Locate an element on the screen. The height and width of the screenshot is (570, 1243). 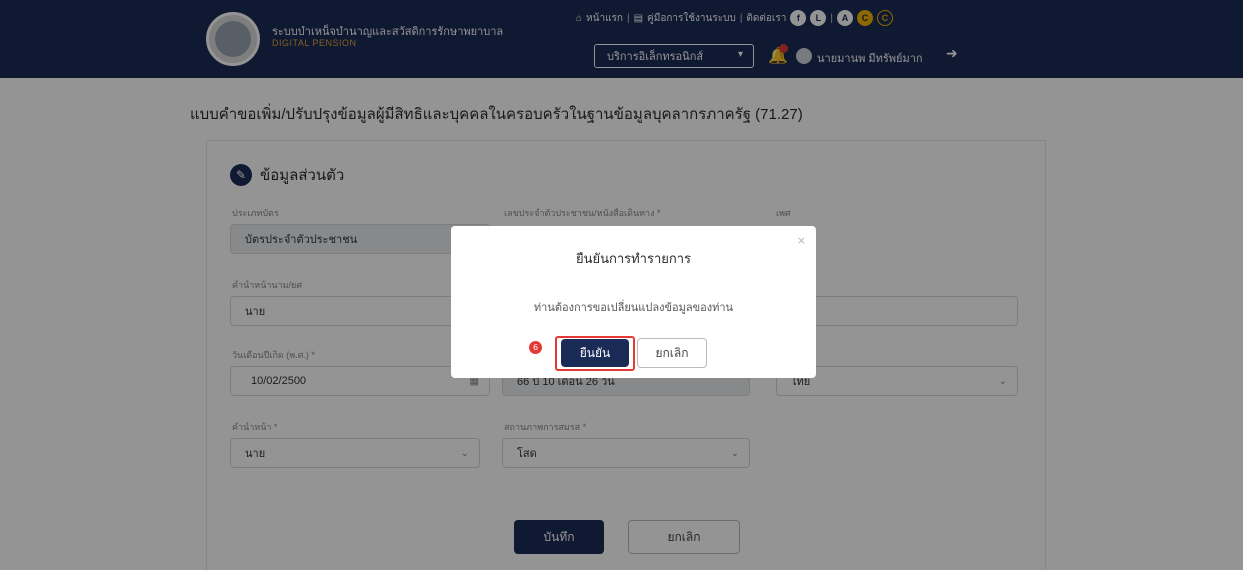
dialog-message: ท่านต้องการขอเปลี่ยนแปลงข้อมูลของท่าน is located at coordinates (633, 308).